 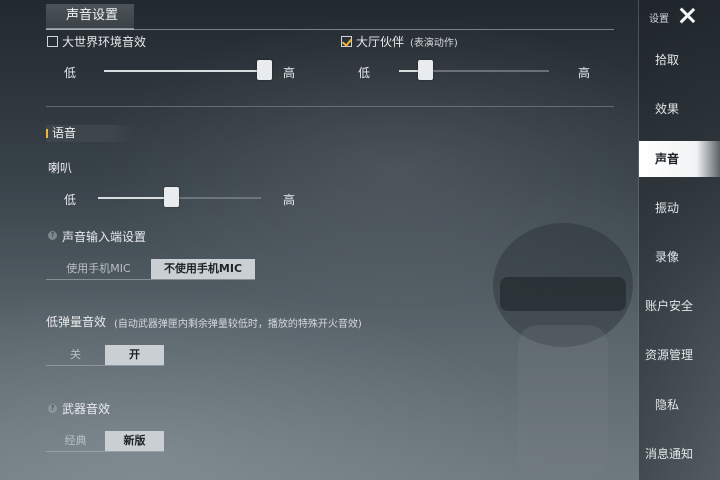 What do you see at coordinates (75, 441) in the screenshot?
I see `weapon-sound-option-classic: 经典` at bounding box center [75, 441].